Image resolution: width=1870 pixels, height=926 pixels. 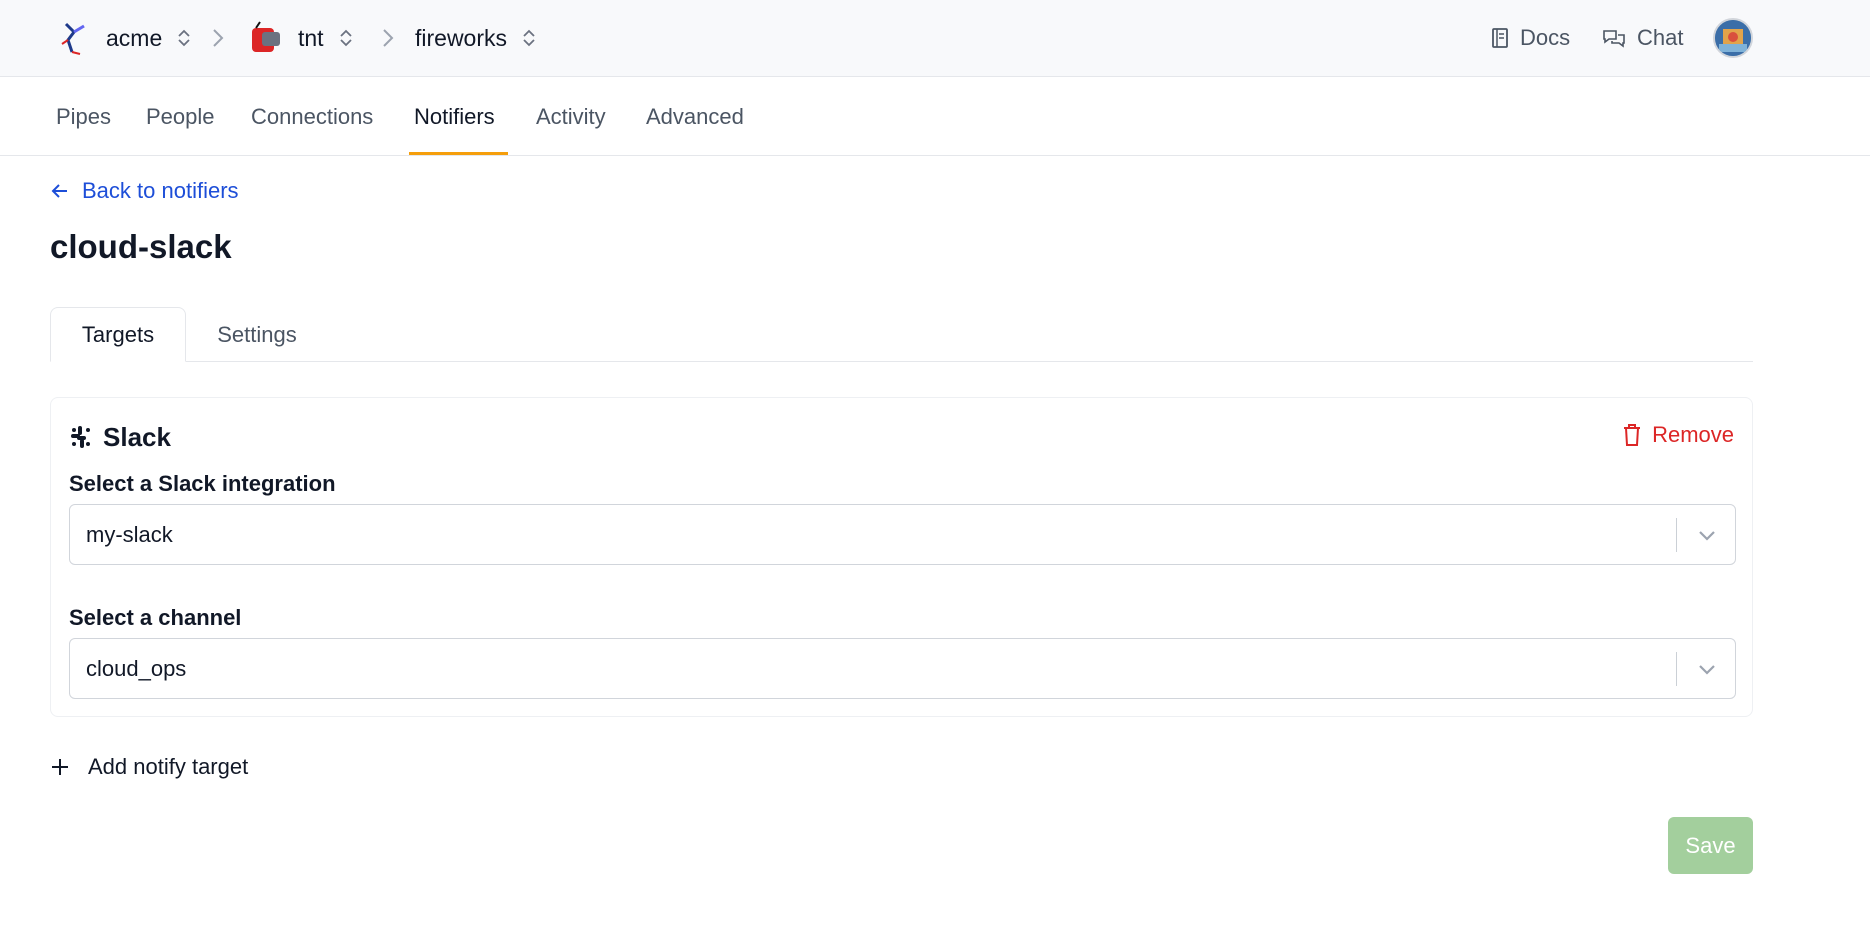 What do you see at coordinates (311, 37) in the screenshot?
I see `breadcrumb-project-label: tnt` at bounding box center [311, 37].